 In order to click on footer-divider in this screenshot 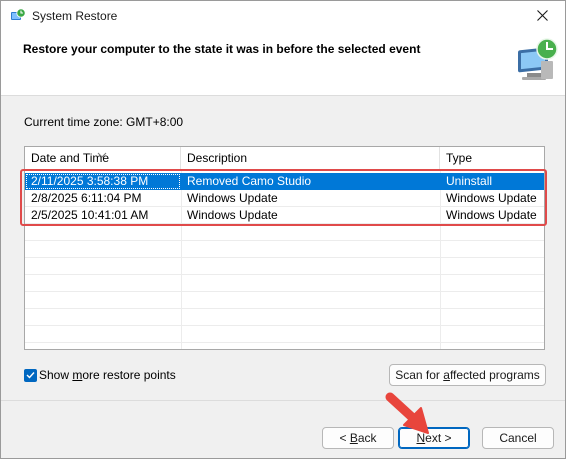, I will do `click(283, 400)`.